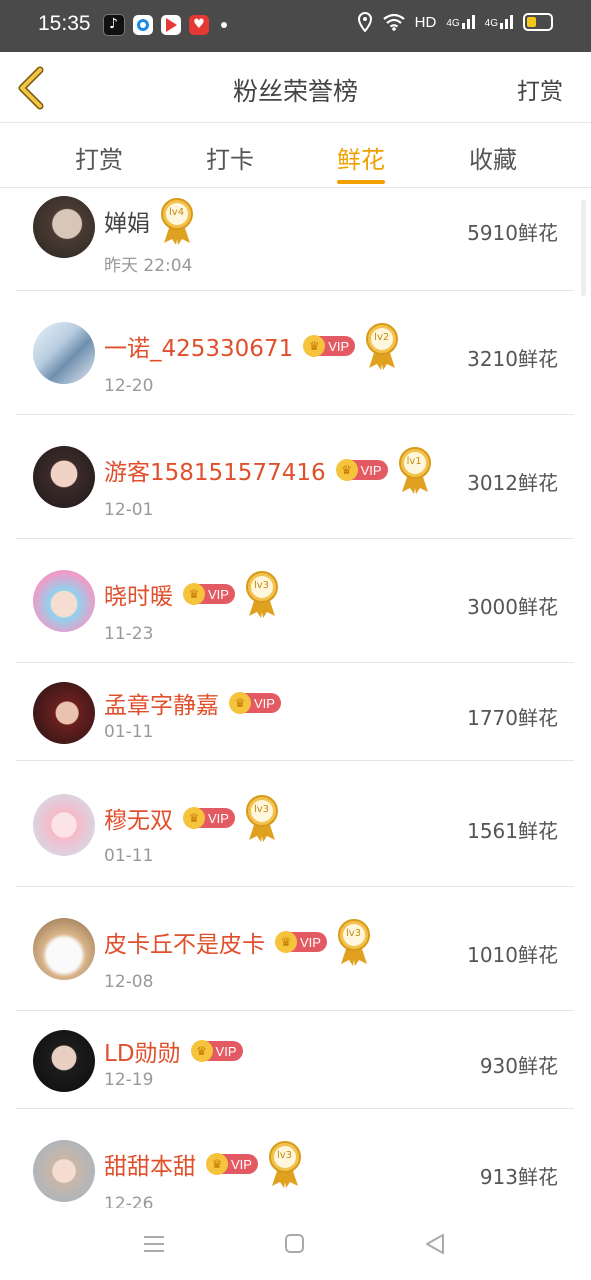 Image resolution: width=591 pixels, height=1280 pixels. I want to click on video-app-icon, so click(171, 25).